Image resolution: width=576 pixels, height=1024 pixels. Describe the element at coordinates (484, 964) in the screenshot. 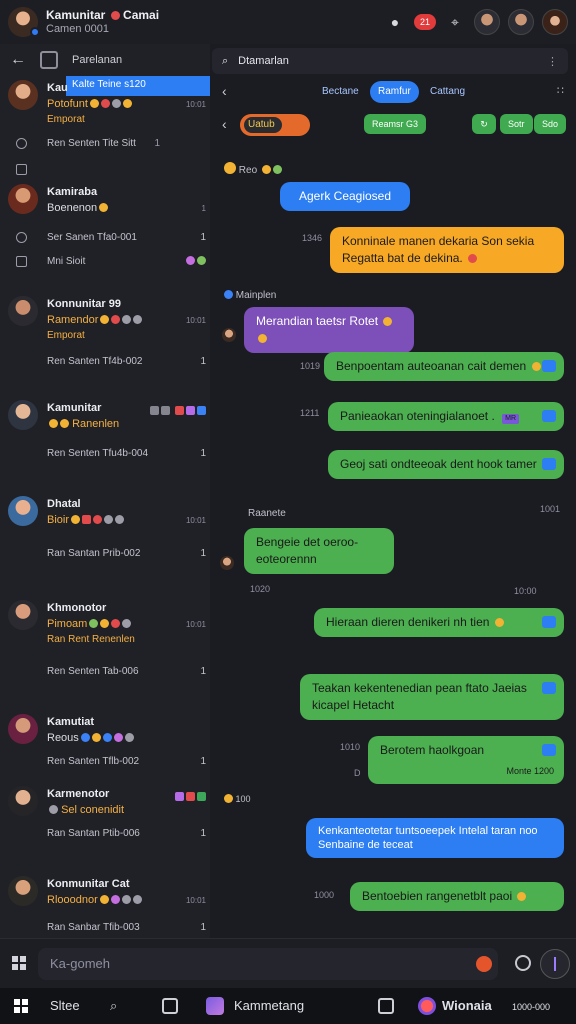

I see `record-icon` at that location.